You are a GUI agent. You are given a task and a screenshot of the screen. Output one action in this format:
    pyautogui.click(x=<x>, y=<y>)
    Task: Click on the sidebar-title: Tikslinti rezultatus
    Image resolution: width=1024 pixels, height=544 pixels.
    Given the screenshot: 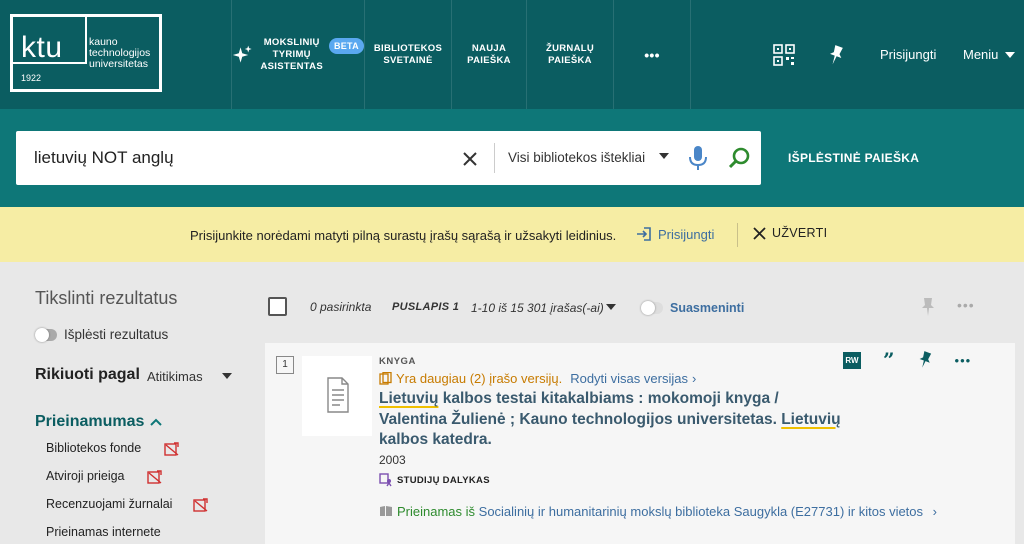 What is the action you would take?
    pyautogui.click(x=106, y=298)
    